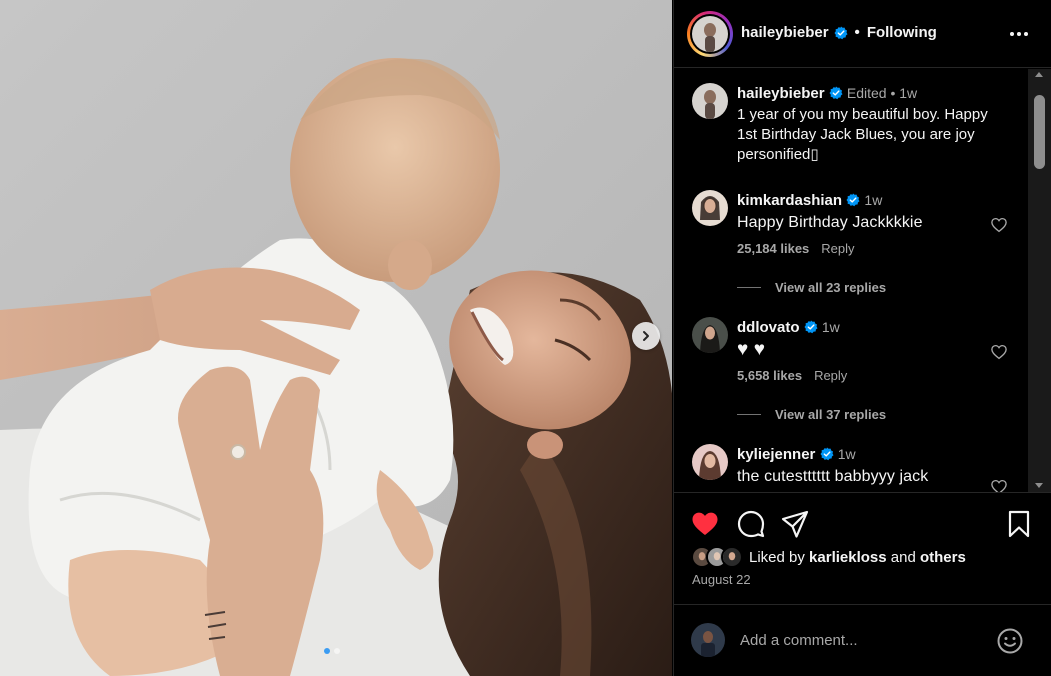 The width and height of the screenshot is (1051, 676). I want to click on smiley-icon, so click(1010, 641).